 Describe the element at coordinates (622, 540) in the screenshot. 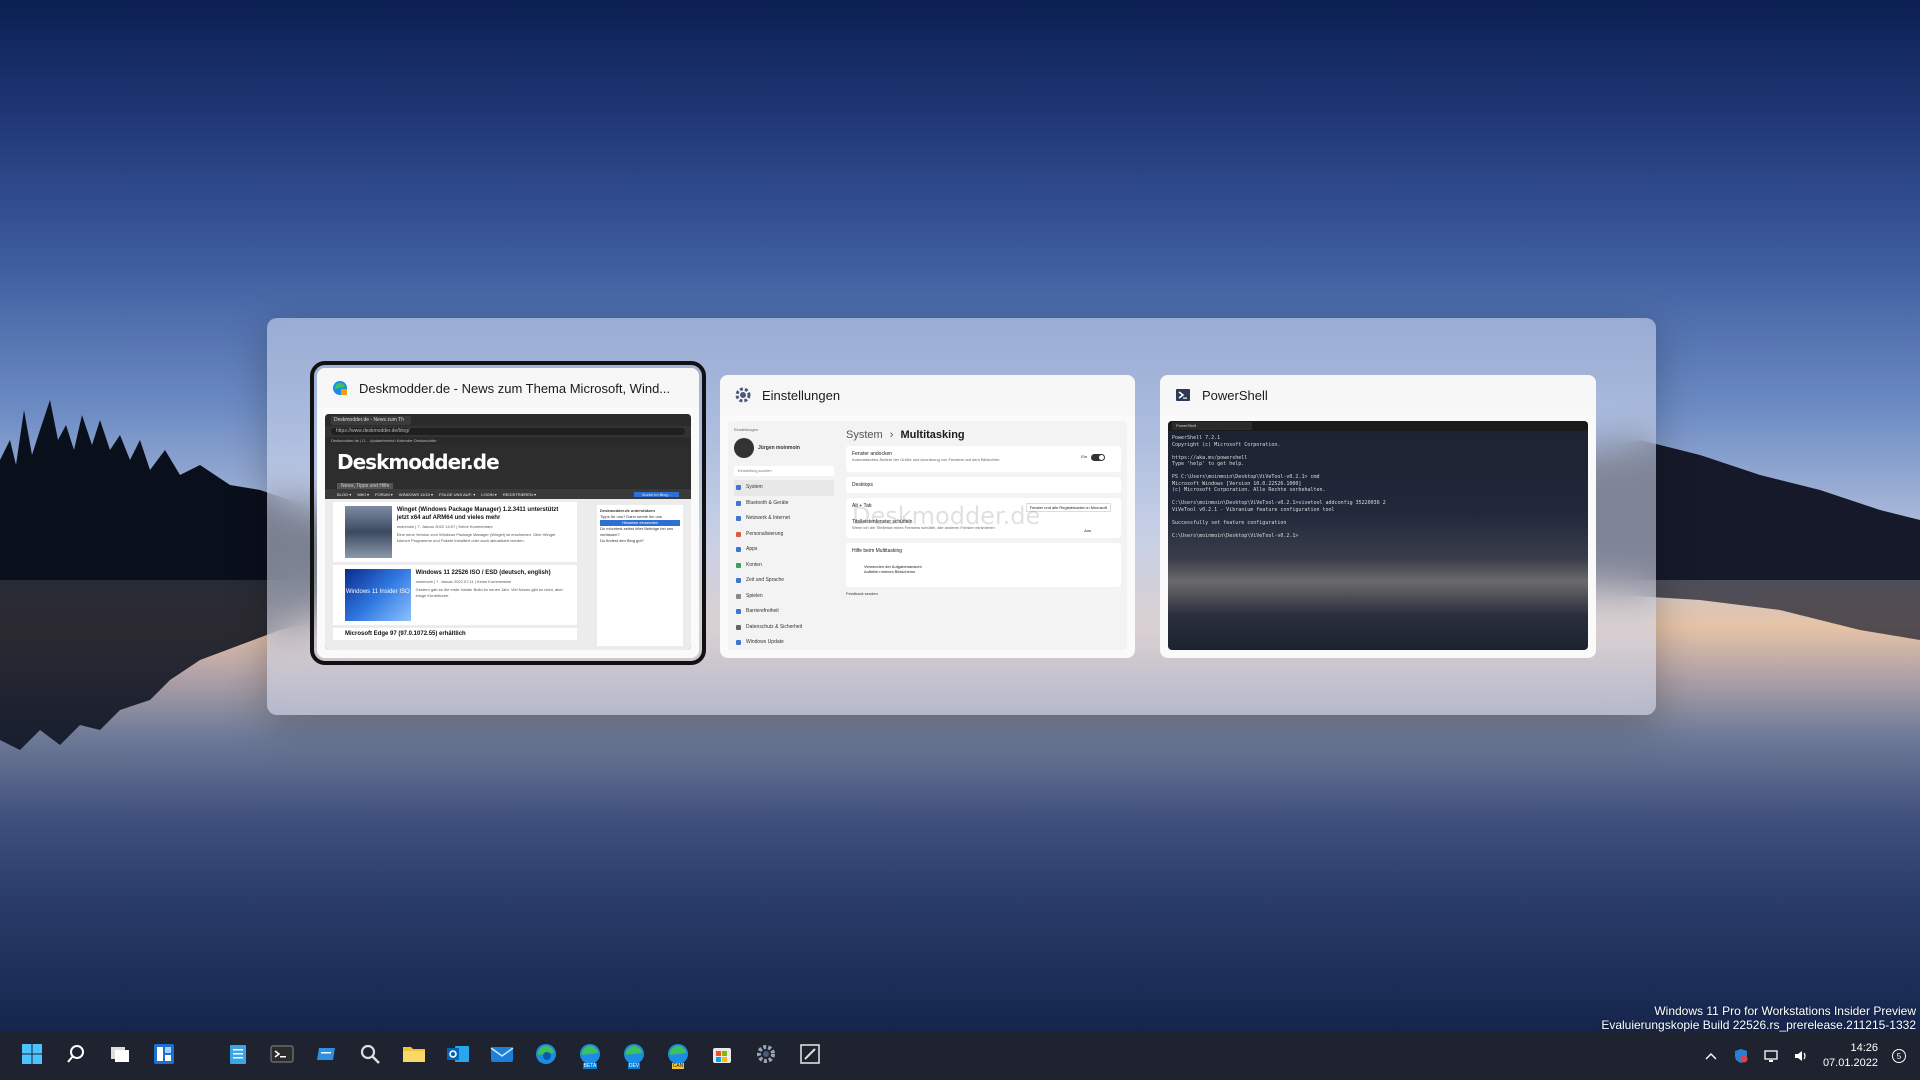

I see `sidebar-text: Du findest den Blog gut?` at that location.